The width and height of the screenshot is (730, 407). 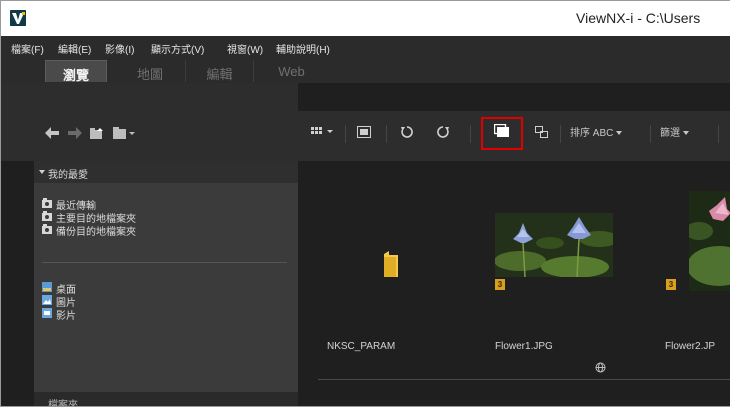 I want to click on filter-dropdown: 篩選, so click(x=674, y=134).